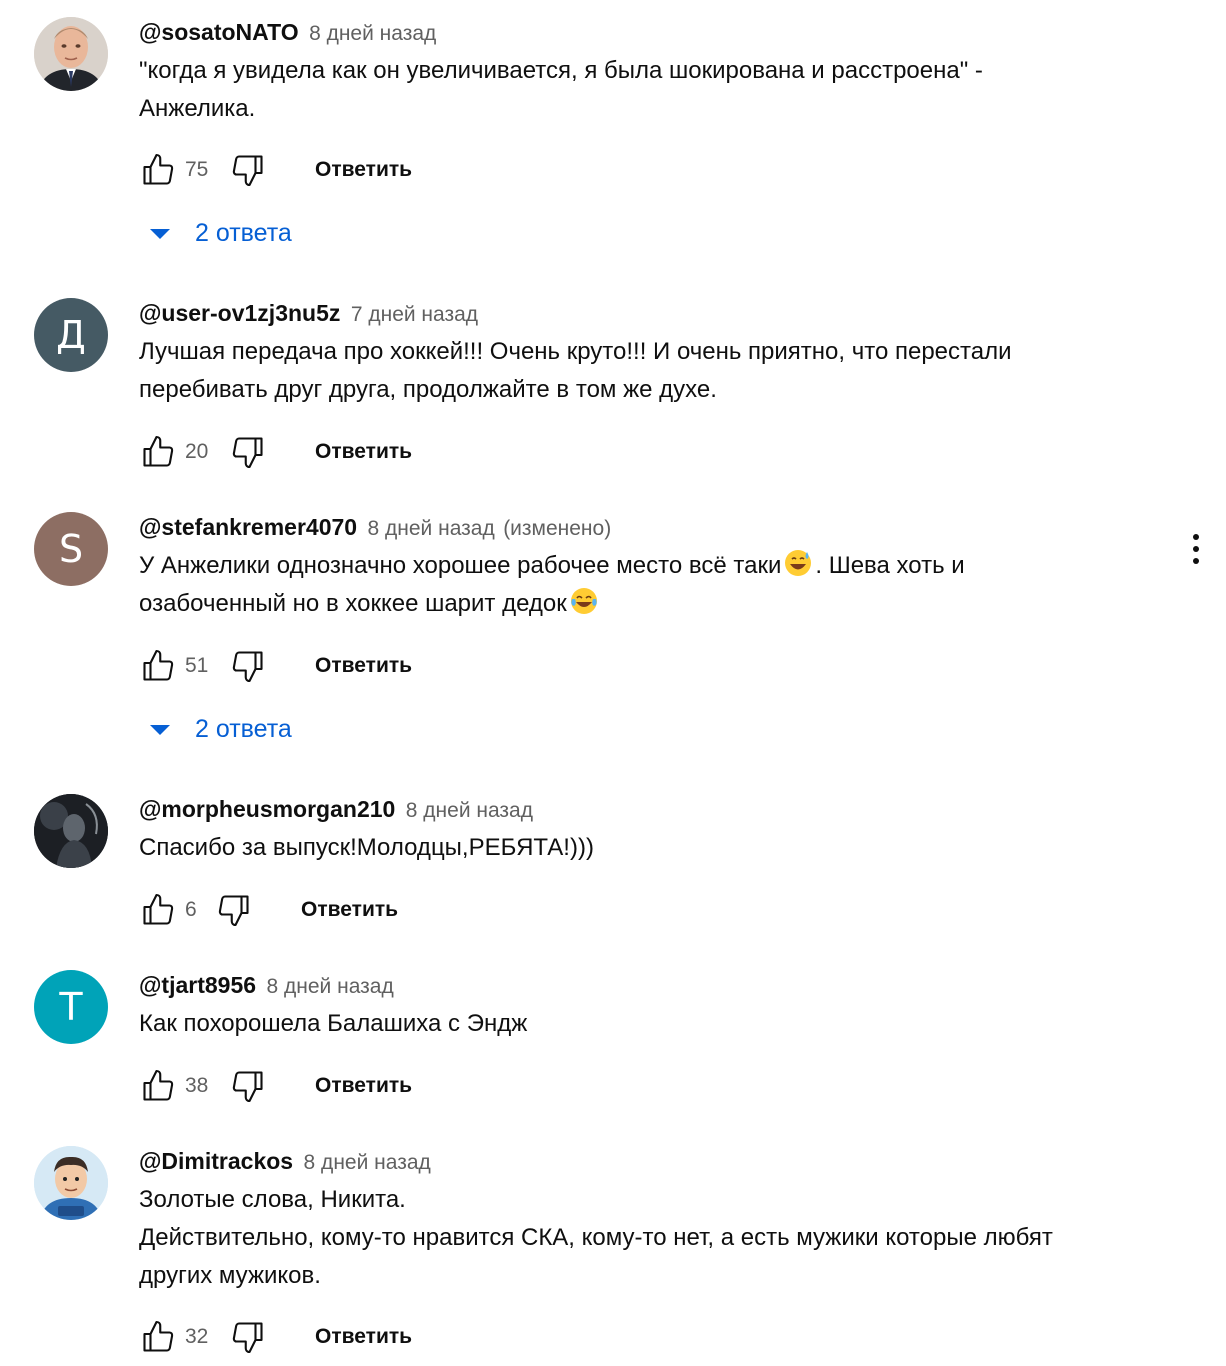  What do you see at coordinates (366, 847) in the screenshot?
I see `comment-text: Спасибо за выпуск!Молодцы,РЕБЯТА!)))` at bounding box center [366, 847].